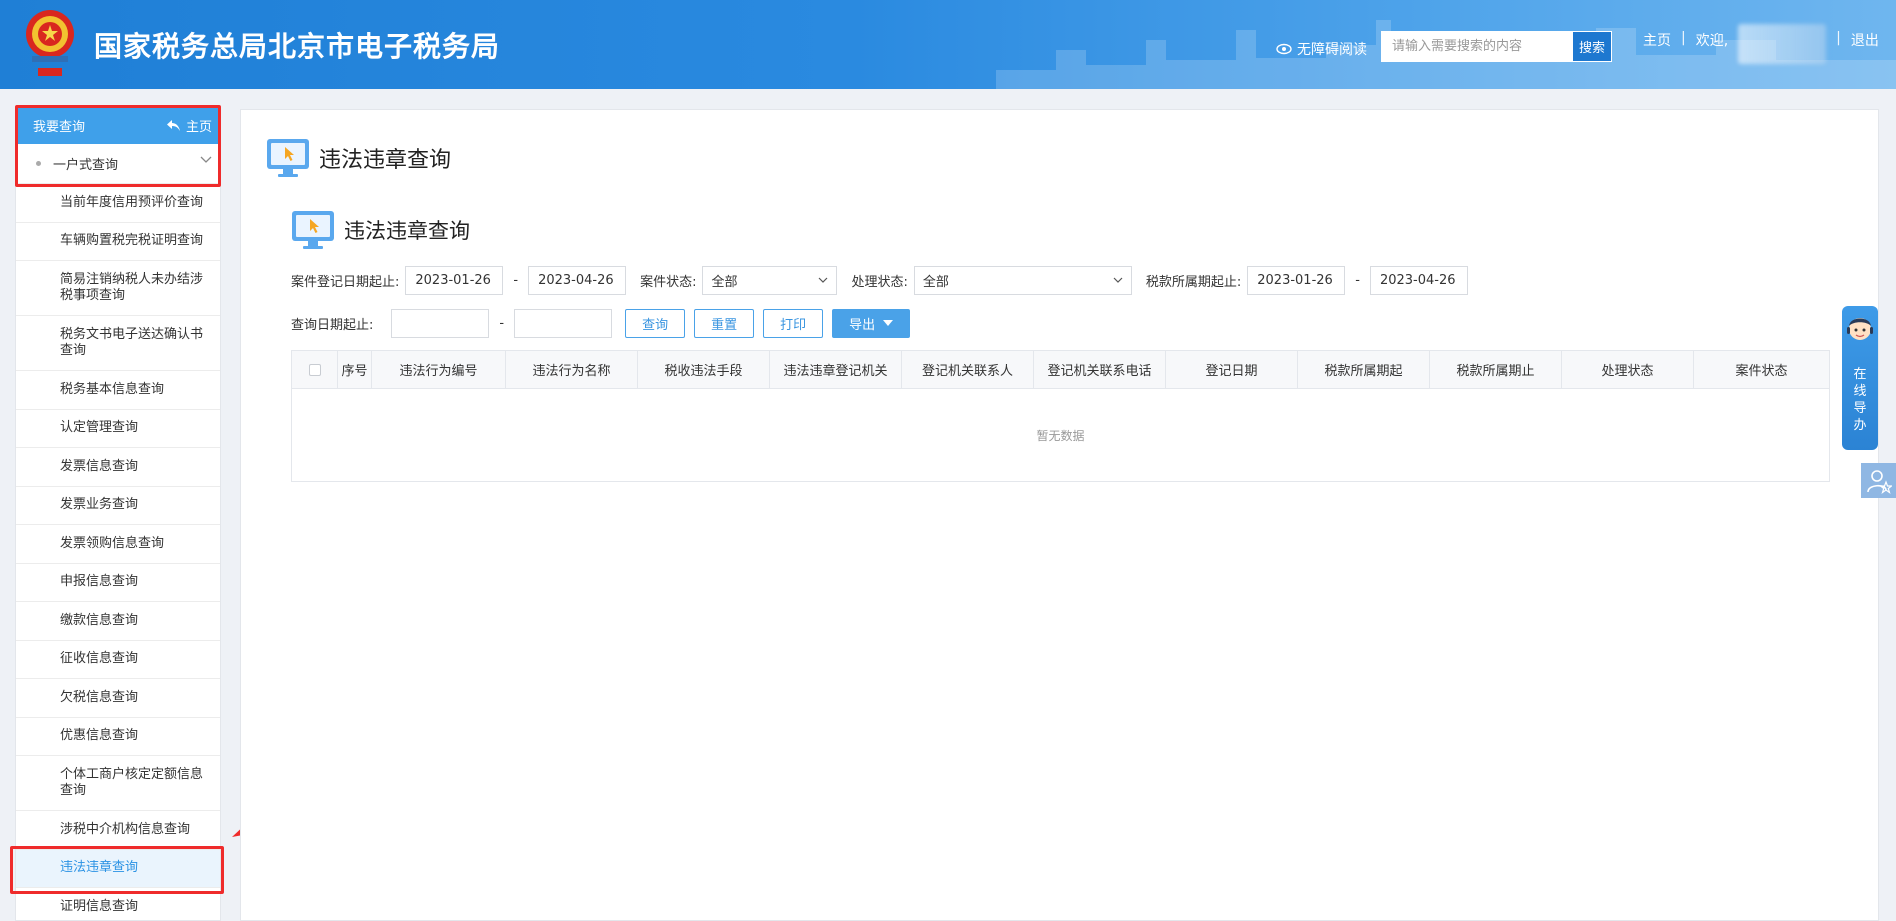 This screenshot has height=921, width=1896. What do you see at coordinates (888, 323) in the screenshot?
I see `caret-down-icon` at bounding box center [888, 323].